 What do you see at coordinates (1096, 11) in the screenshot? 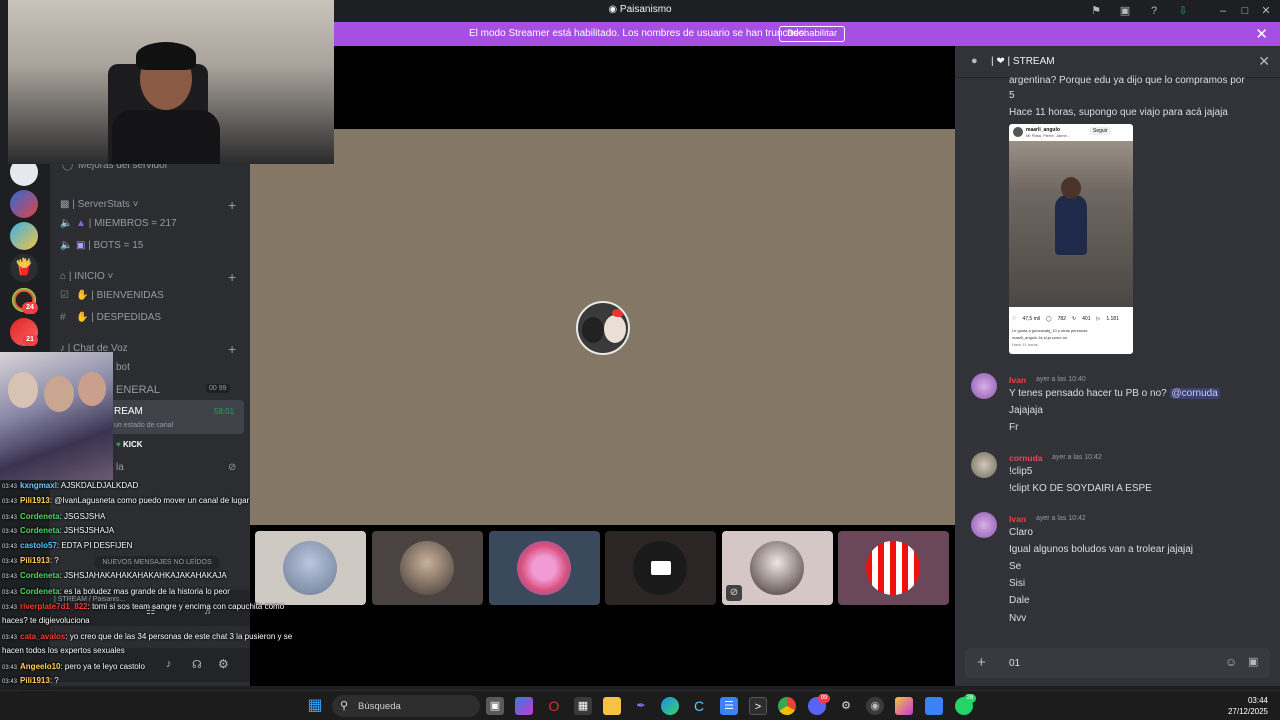
I see `inbox-icon: ⚑` at bounding box center [1096, 11].